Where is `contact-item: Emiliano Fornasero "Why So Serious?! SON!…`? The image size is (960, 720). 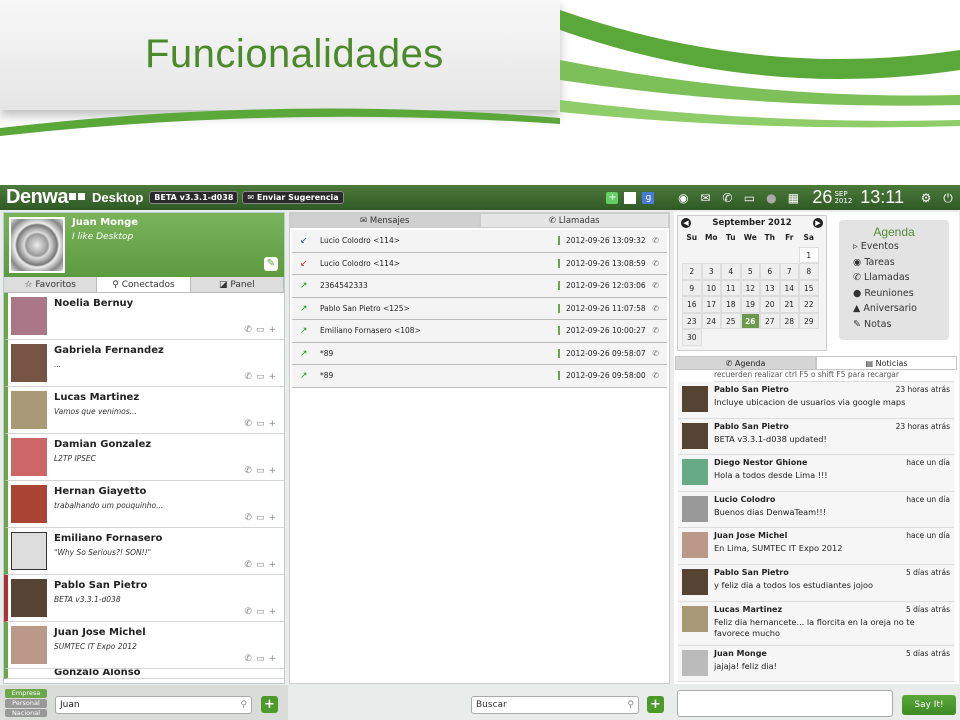 contact-item: Emiliano Fornasero "Why So Serious?! SON!… is located at coordinates (144, 551).